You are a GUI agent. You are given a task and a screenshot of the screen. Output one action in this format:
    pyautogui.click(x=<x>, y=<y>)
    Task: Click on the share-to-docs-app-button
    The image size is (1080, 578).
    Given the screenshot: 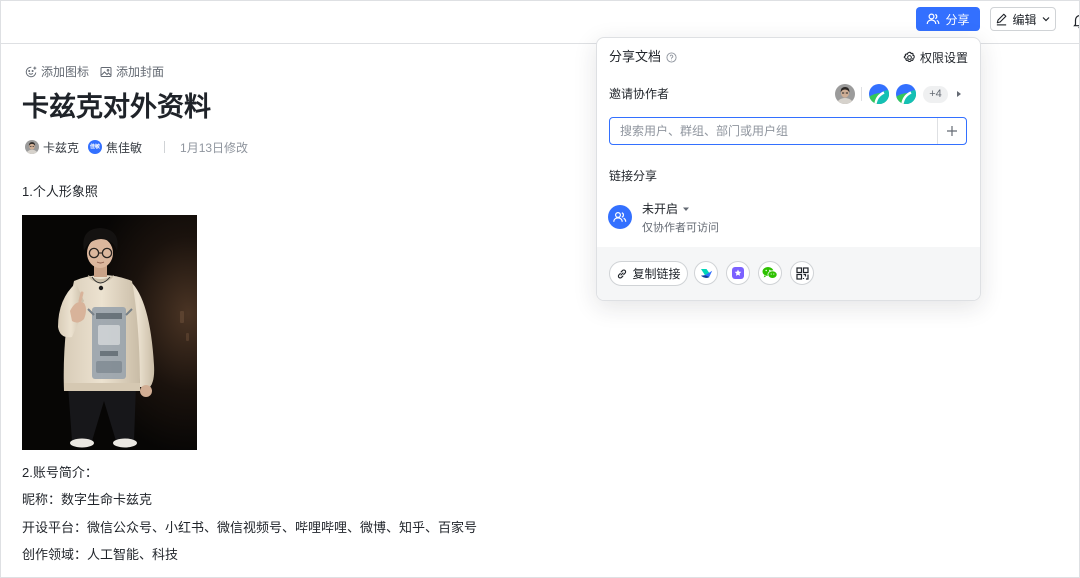 What is the action you would take?
    pyautogui.click(x=738, y=273)
    